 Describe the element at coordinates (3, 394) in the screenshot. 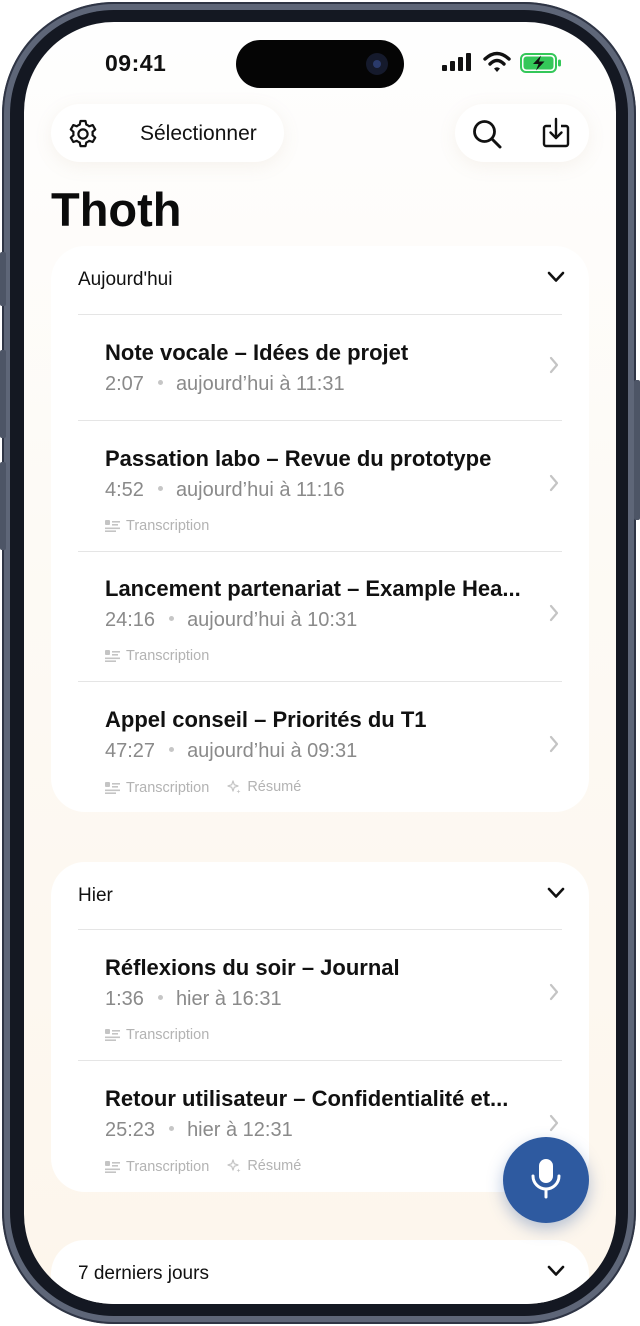

I see `volume-up-button` at that location.